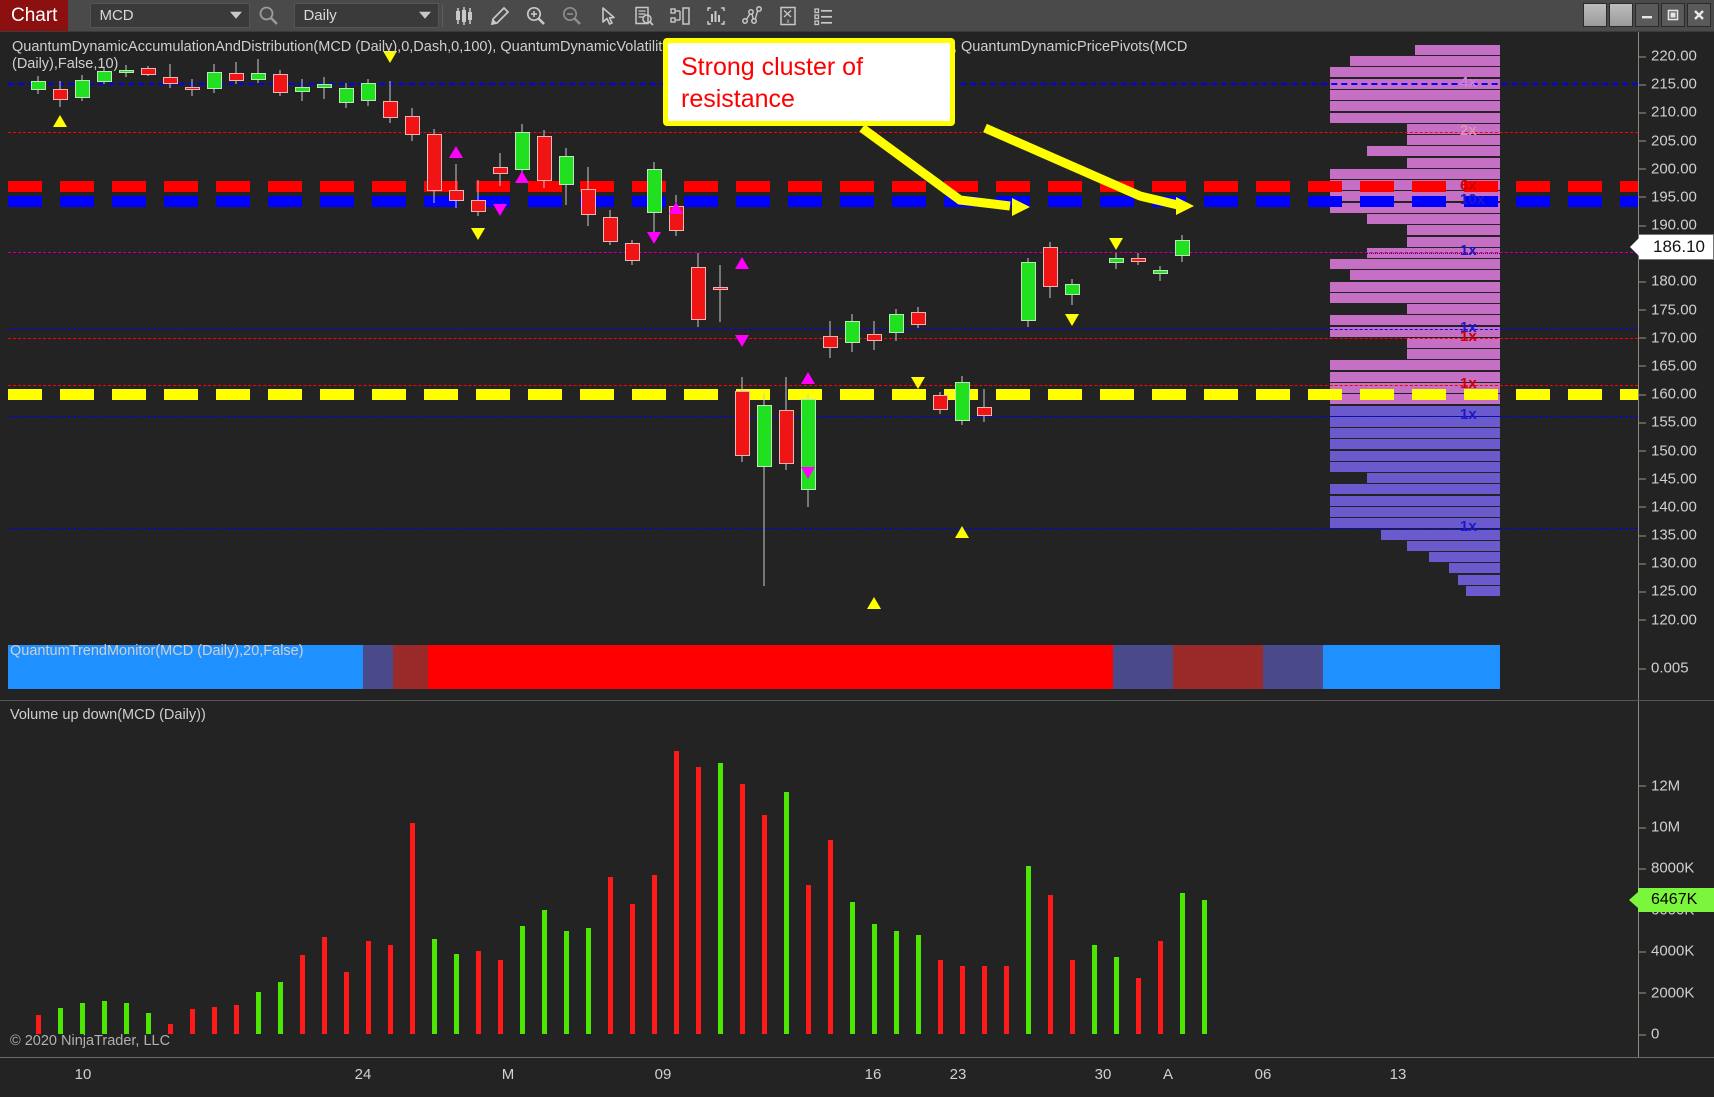  I want to click on drawing-pencil-icon, so click(500, 15).